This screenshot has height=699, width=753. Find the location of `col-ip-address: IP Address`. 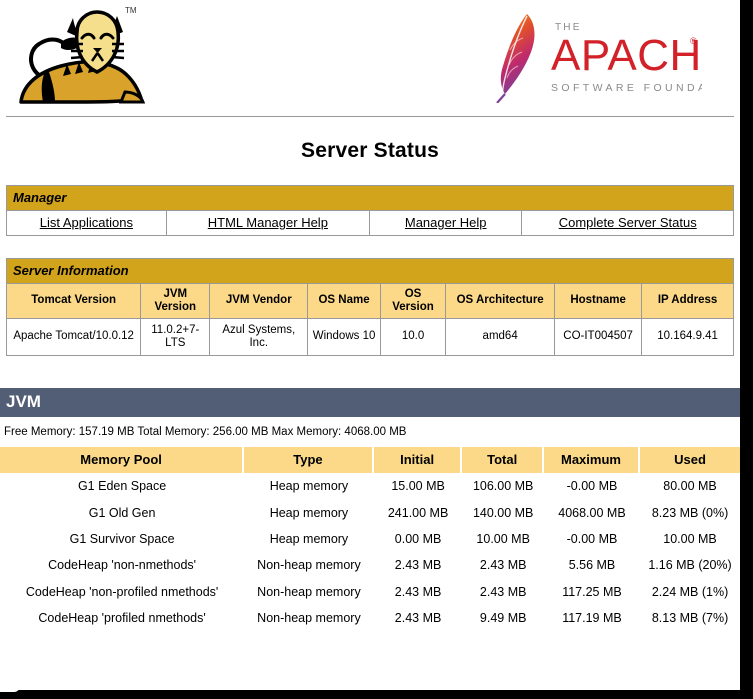

col-ip-address: IP Address is located at coordinates (687, 301).